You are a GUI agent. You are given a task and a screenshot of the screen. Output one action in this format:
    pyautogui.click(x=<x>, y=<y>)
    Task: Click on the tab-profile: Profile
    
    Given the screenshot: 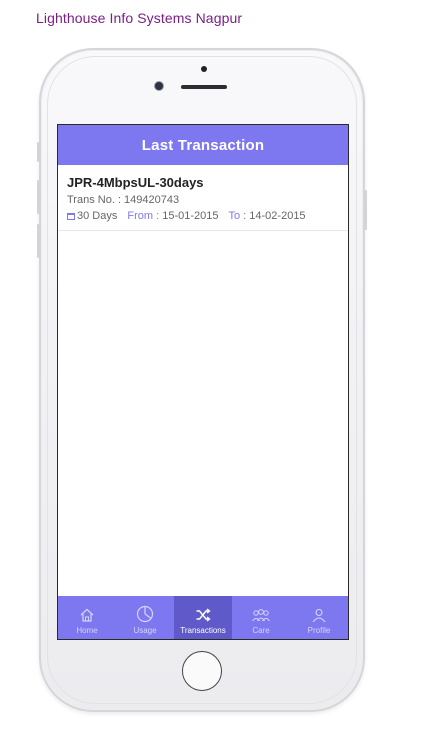 What is the action you would take?
    pyautogui.click(x=319, y=617)
    